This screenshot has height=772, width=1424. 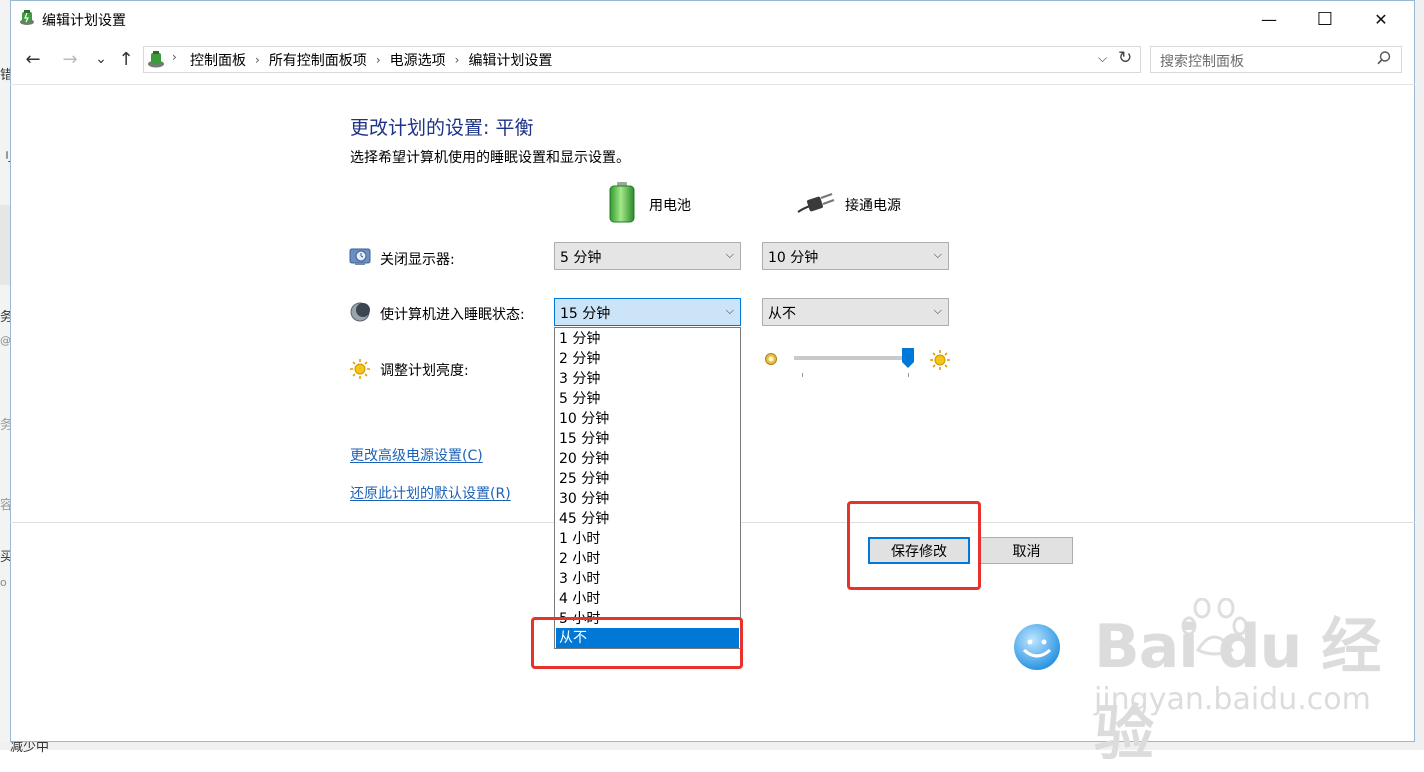 I want to click on breadcrumb: 控制面板 › 所有控制面板项 › 电源选项 › 编辑计划设置, so click(x=371, y=60).